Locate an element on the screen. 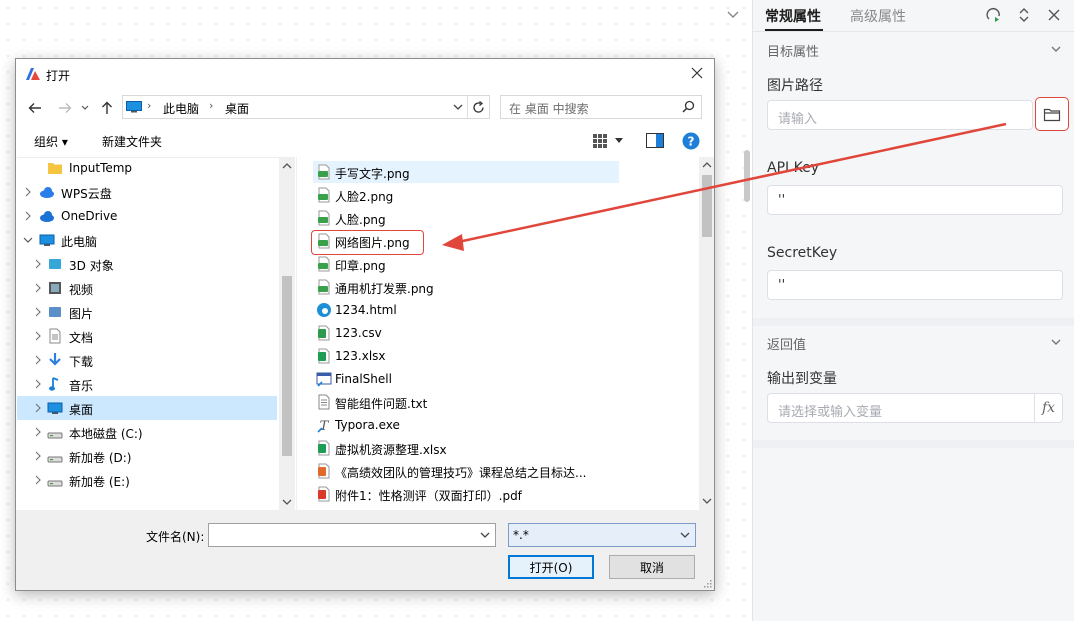 The height and width of the screenshot is (621, 1074). api-key-label: API Key is located at coordinates (793, 168).